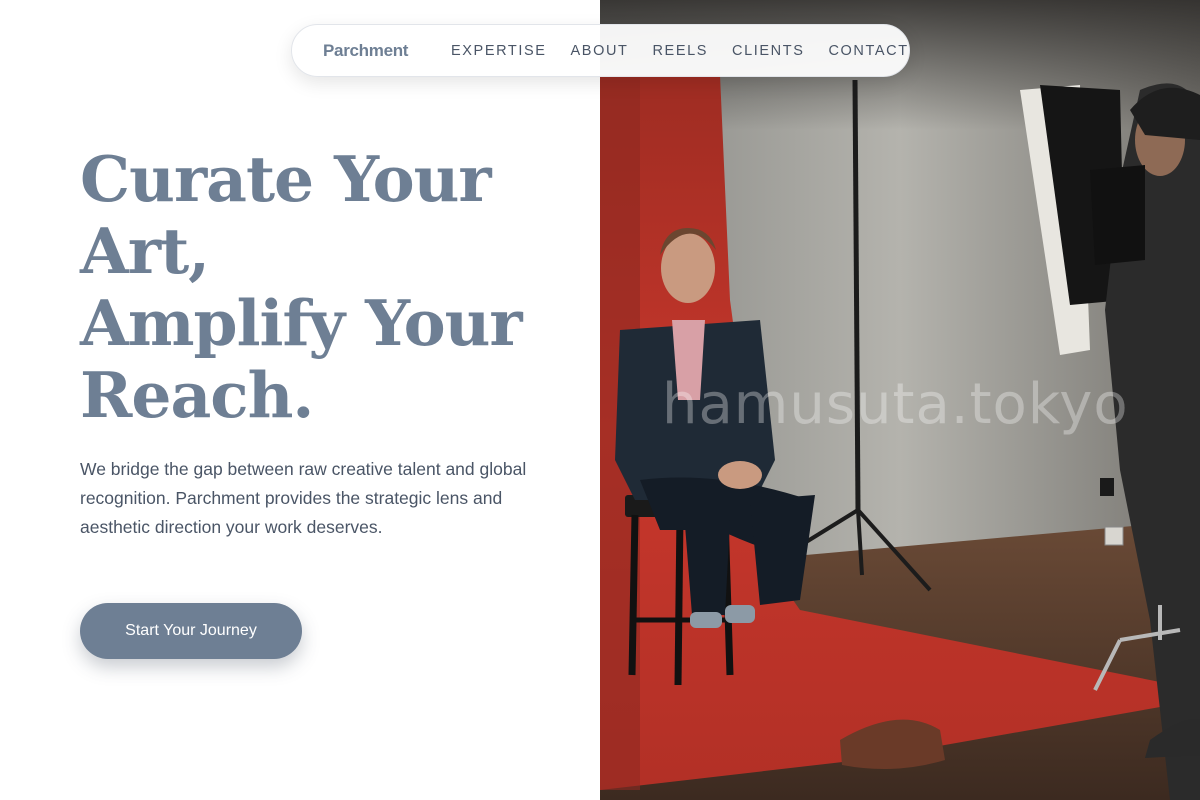 This screenshot has width=1200, height=800. I want to click on nav-link-clients: CLIENTS, so click(768, 51).